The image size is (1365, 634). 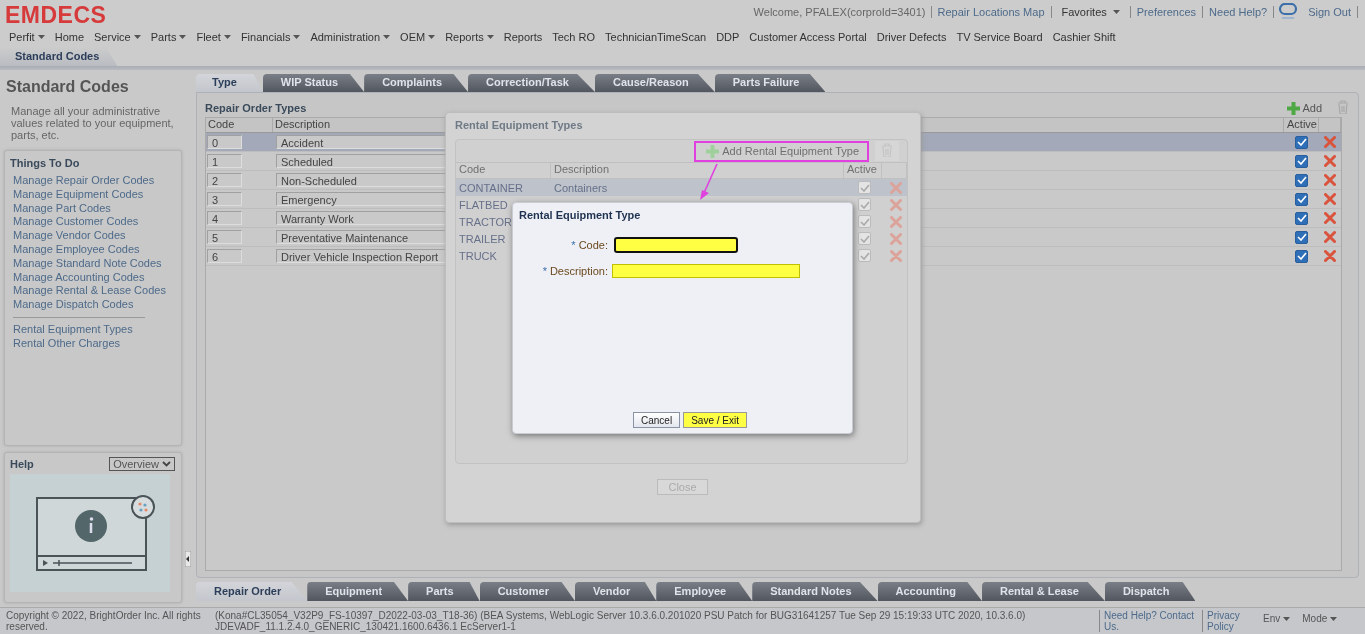 What do you see at coordinates (56, 15) in the screenshot?
I see `logo: EMDECS` at bounding box center [56, 15].